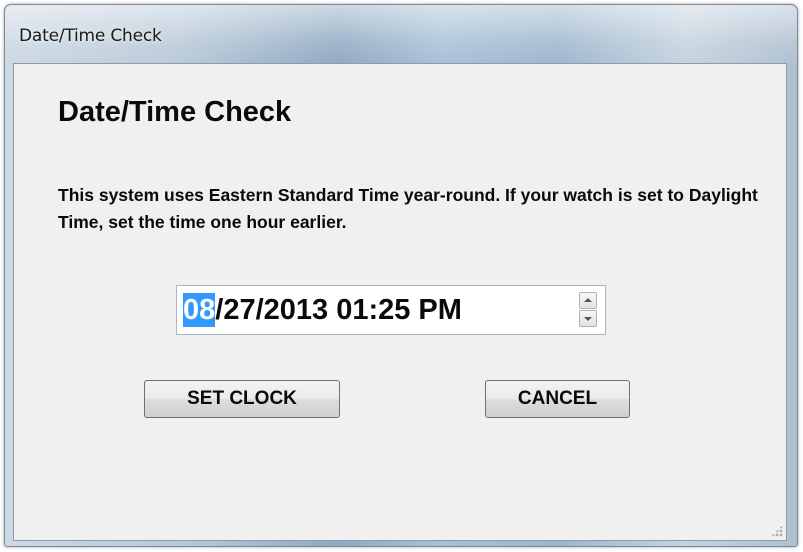 The height and width of the screenshot is (552, 803). Describe the element at coordinates (199, 310) in the screenshot. I see `month-segment-selected: 08` at that location.